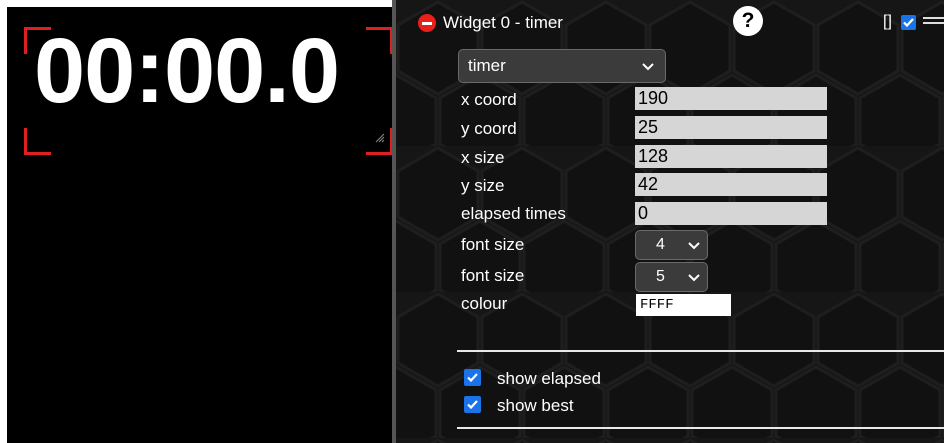 This screenshot has width=944, height=443. What do you see at coordinates (37, 141) in the screenshot?
I see `frame-corner-bottom-left` at bounding box center [37, 141].